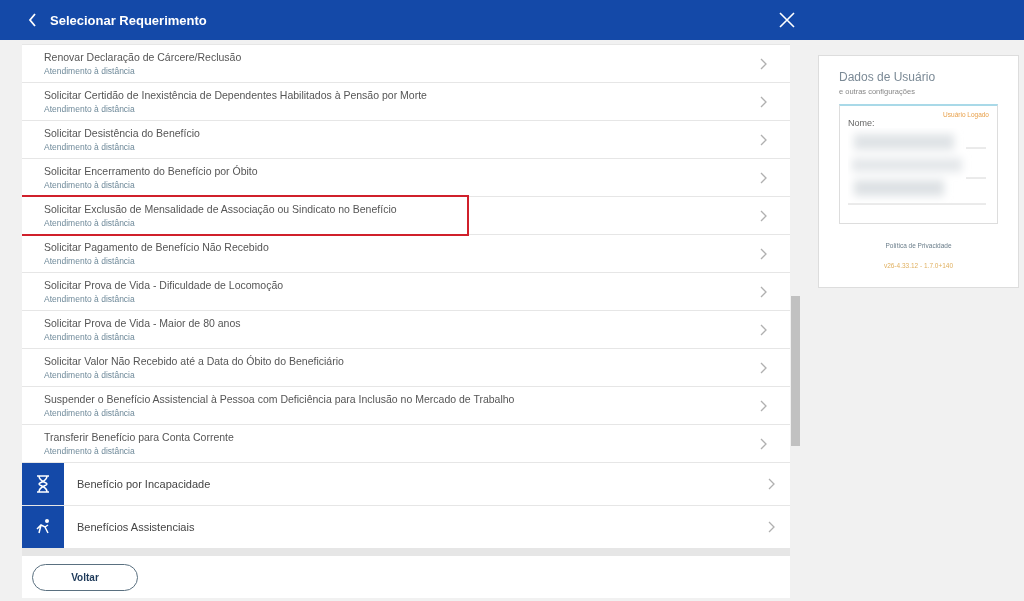 This screenshot has height=601, width=1024. I want to click on close-button, so click(787, 20).